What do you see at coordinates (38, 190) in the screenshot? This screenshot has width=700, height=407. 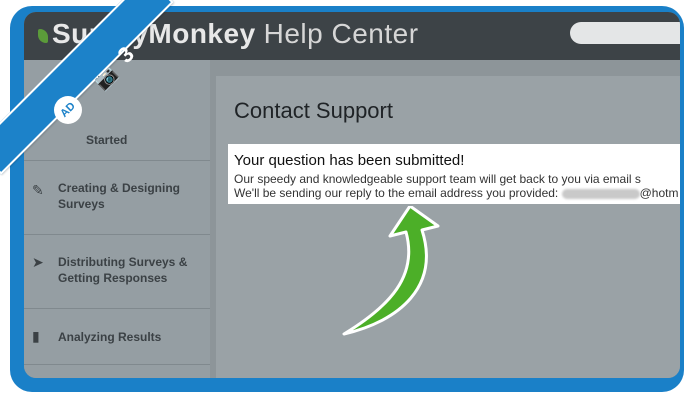 I see `pencil-icon: ✎` at bounding box center [38, 190].